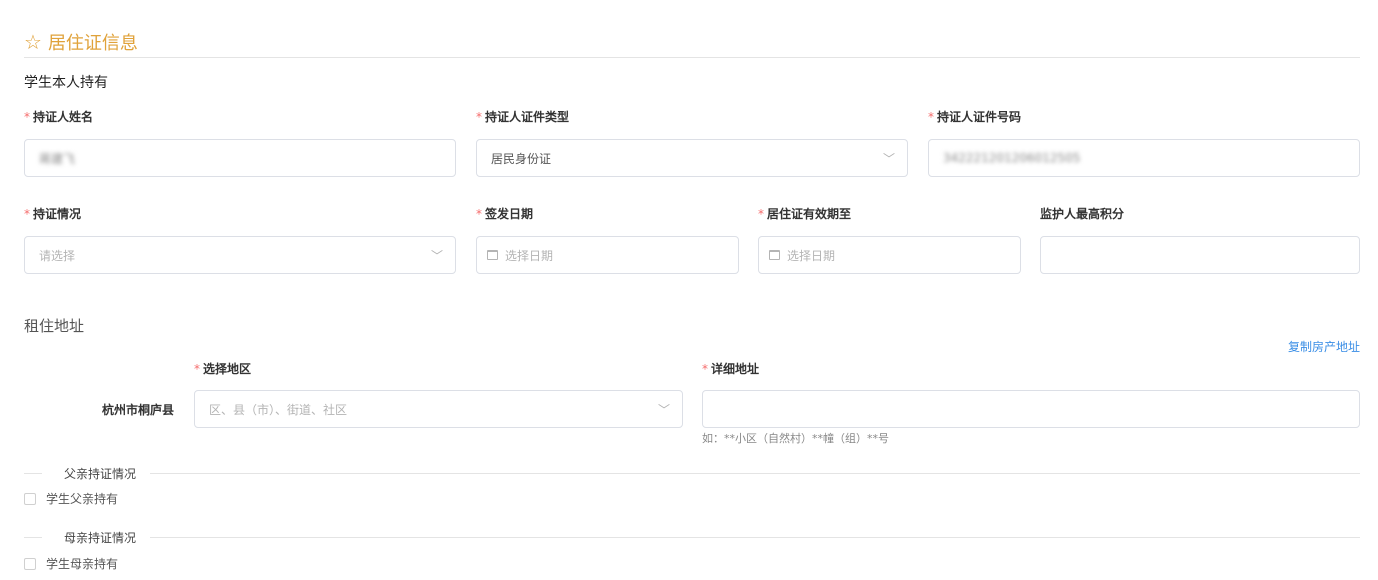  I want to click on issue-date-label: * 签发日期, so click(505, 214).